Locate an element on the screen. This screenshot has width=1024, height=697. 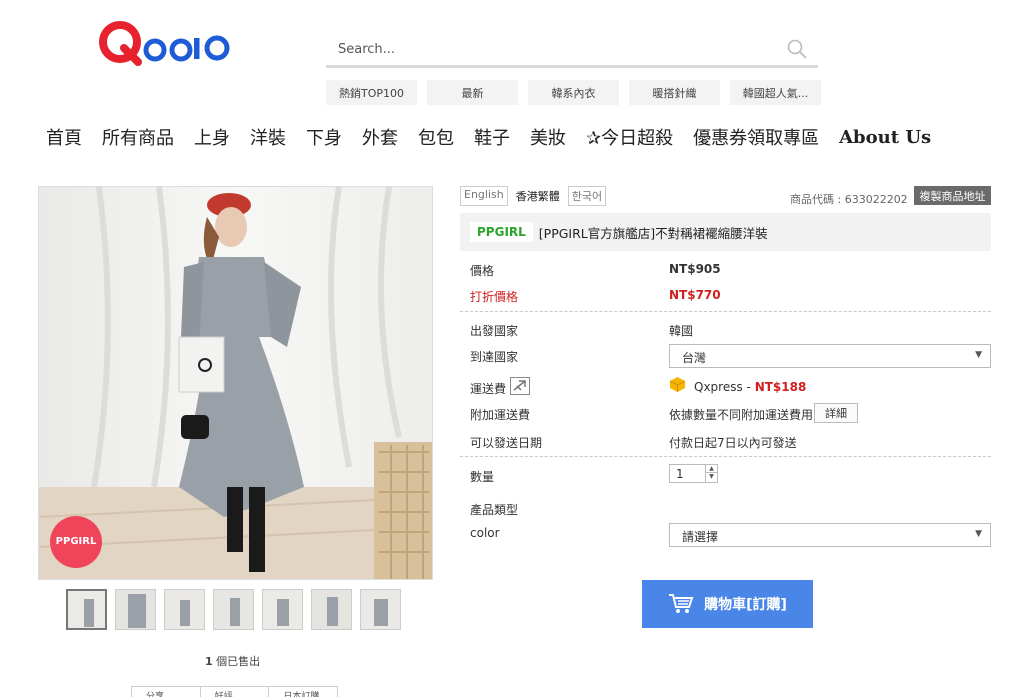
destination-select: 台灣 ▼ is located at coordinates (830, 356).